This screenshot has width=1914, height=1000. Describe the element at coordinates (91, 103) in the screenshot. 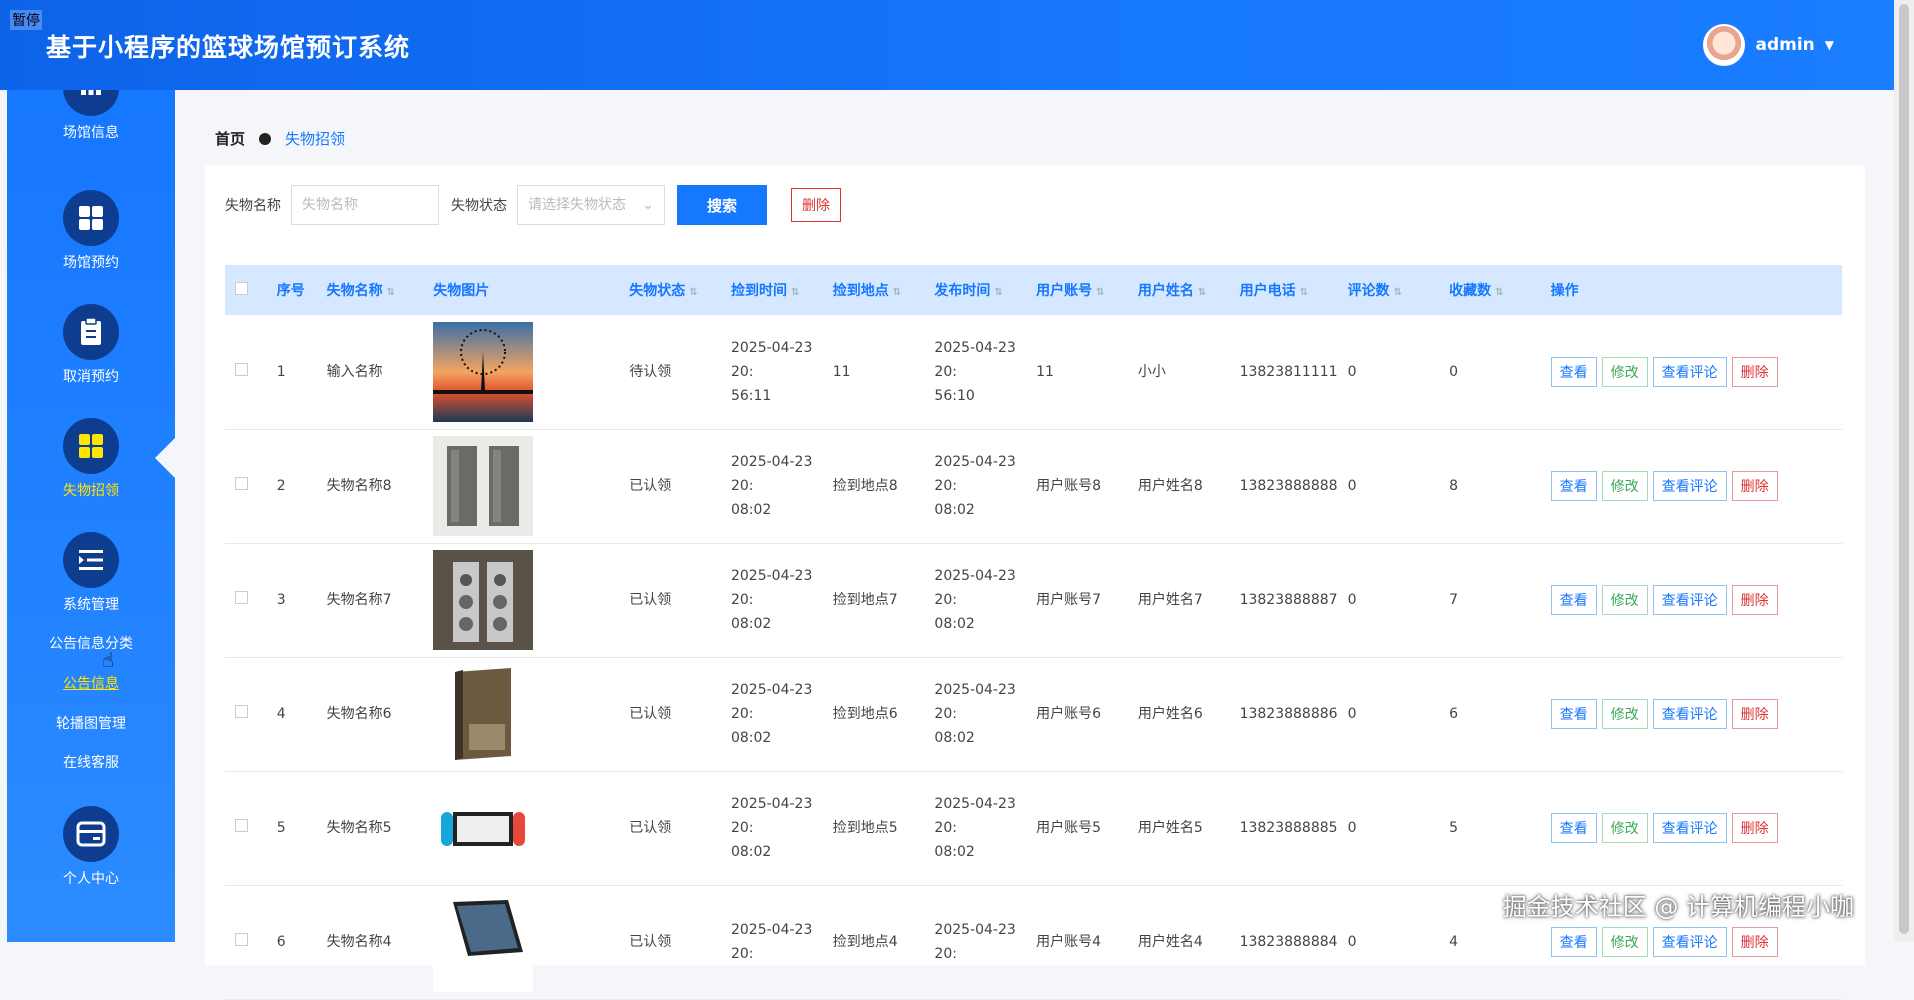

I see `grid-icon` at that location.